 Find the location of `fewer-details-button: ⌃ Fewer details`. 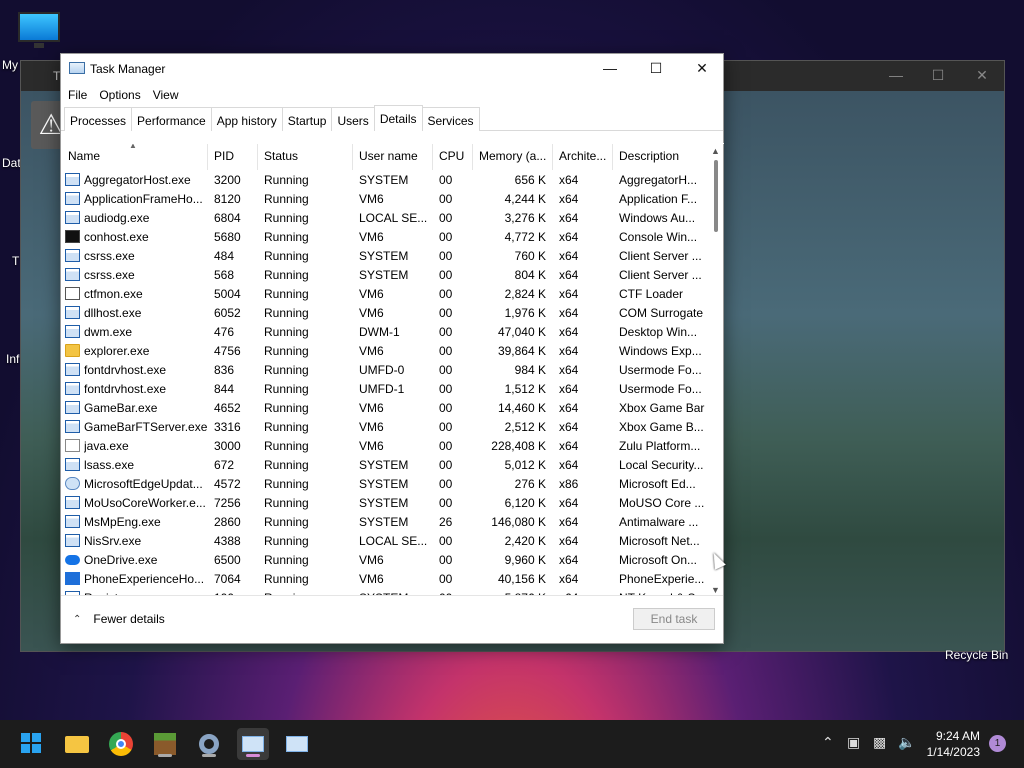

fewer-details-button: ⌃ Fewer details is located at coordinates (119, 619).